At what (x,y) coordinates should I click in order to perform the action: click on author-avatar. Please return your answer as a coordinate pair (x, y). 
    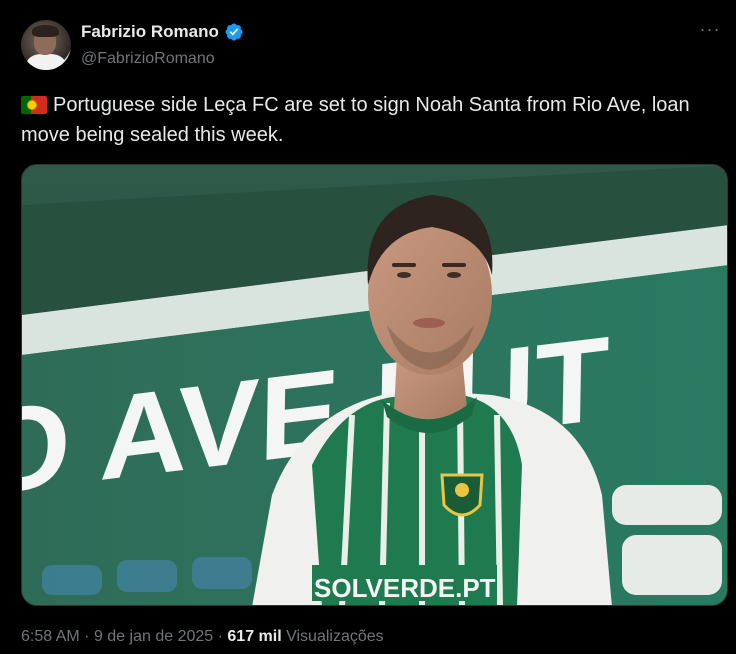
    Looking at the image, I should click on (46, 45).